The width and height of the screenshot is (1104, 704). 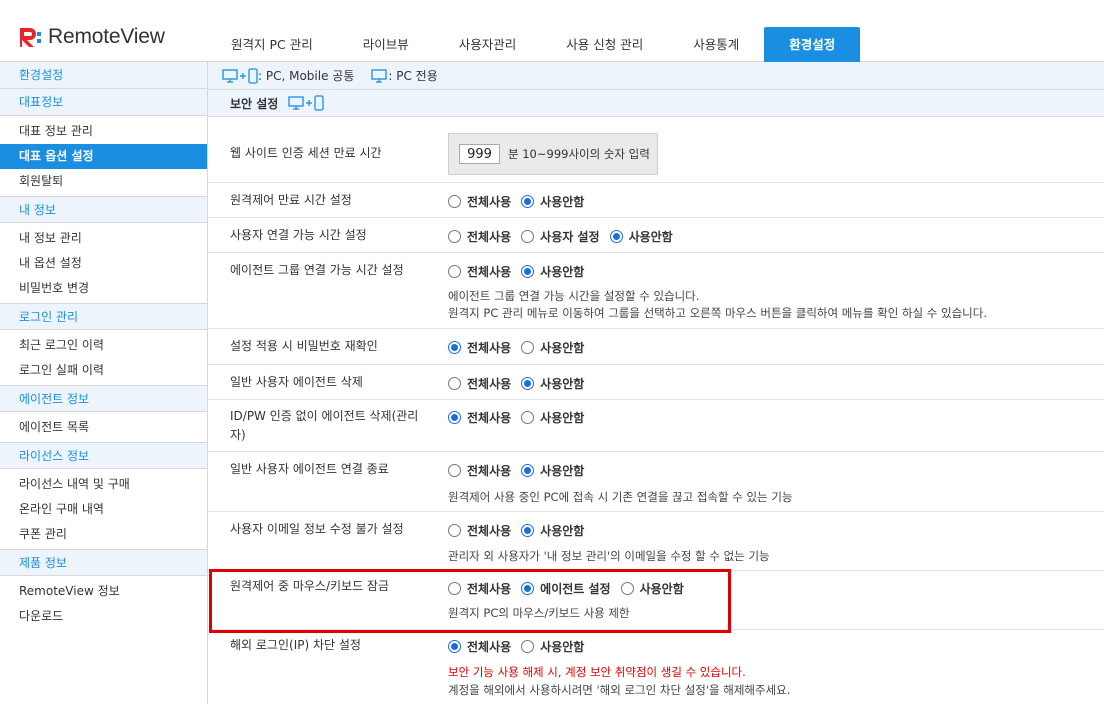 I want to click on setting-desc: 에이전트 그룹 연결 가능 시간을 설정할 수 있습니다., so click(x=574, y=296).